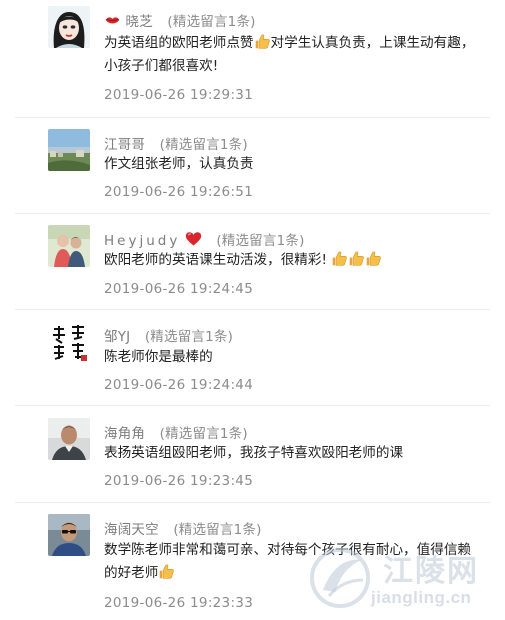 The width and height of the screenshot is (505, 620). I want to click on comment-time: 2019-06-26 19:23:33, so click(179, 603).